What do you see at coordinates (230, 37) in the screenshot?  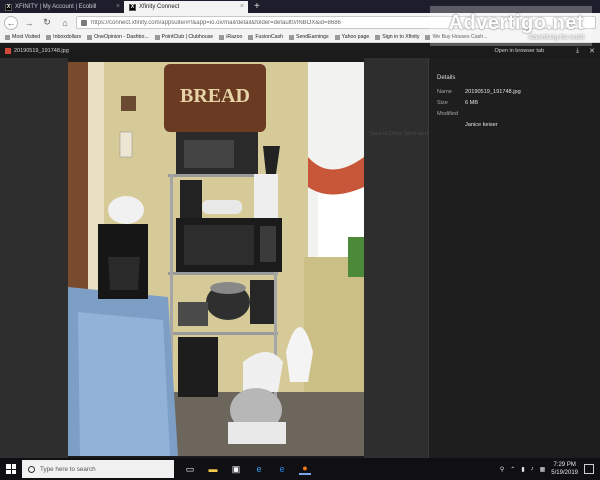 I see `bookmark-item: iRazoo` at bounding box center [230, 37].